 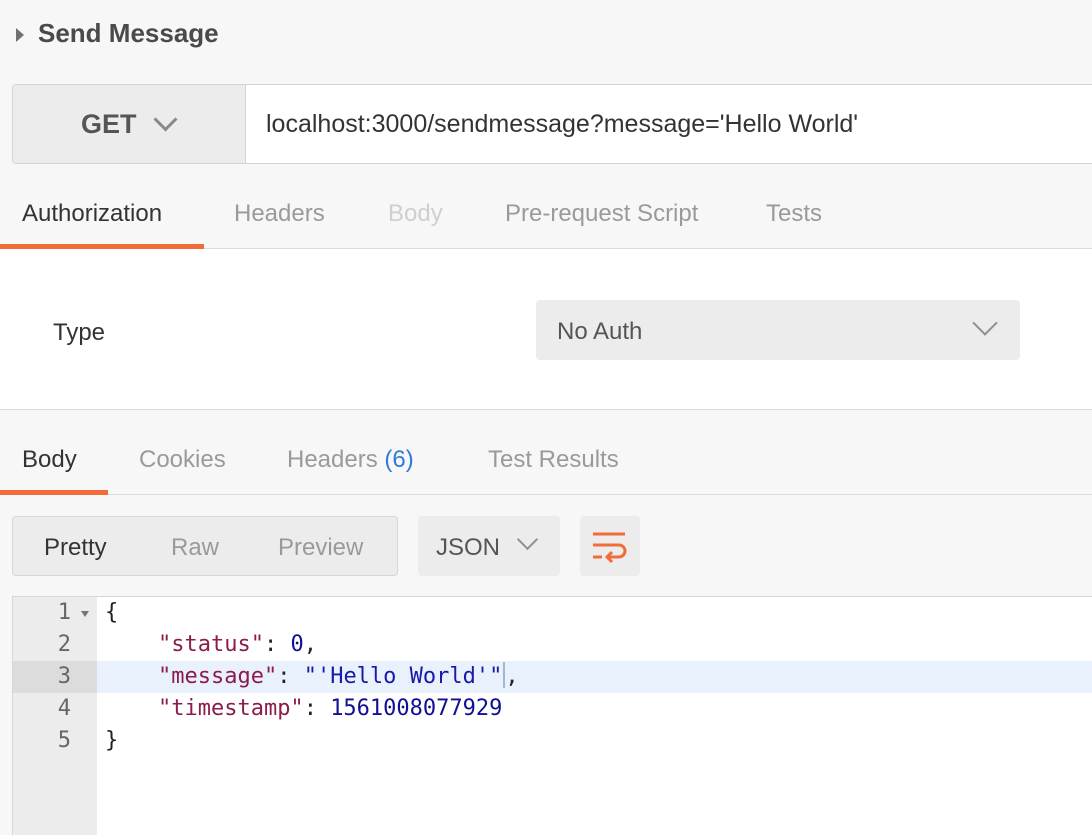 I want to click on method-select: GET, so click(x=129, y=124).